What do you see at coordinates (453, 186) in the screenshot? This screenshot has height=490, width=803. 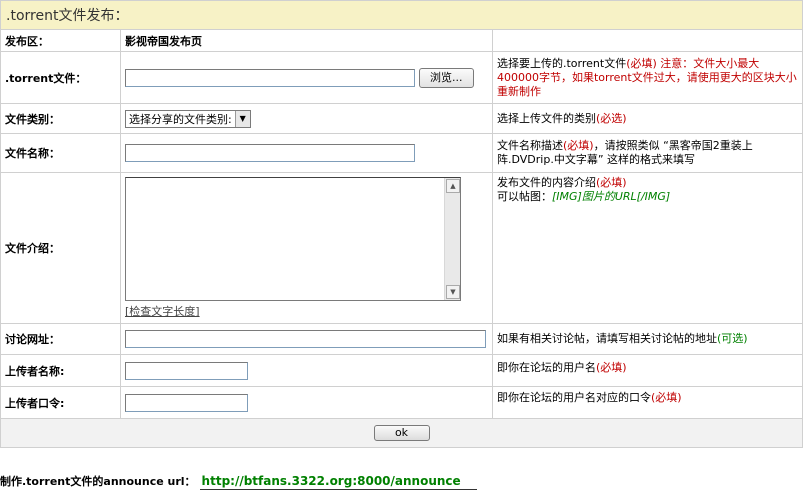 I see `scroll-up-icon: ▲` at bounding box center [453, 186].